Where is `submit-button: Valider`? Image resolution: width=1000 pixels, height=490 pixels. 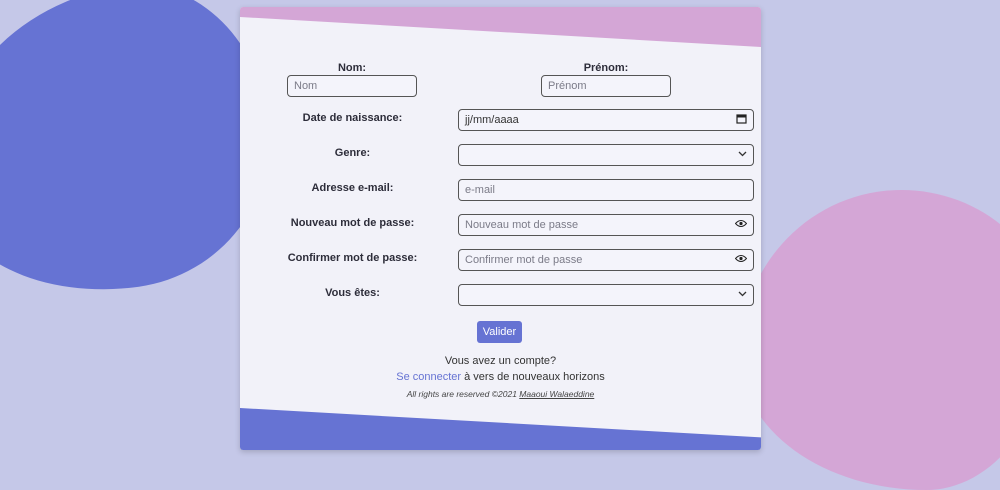
submit-button: Valider is located at coordinates (499, 332).